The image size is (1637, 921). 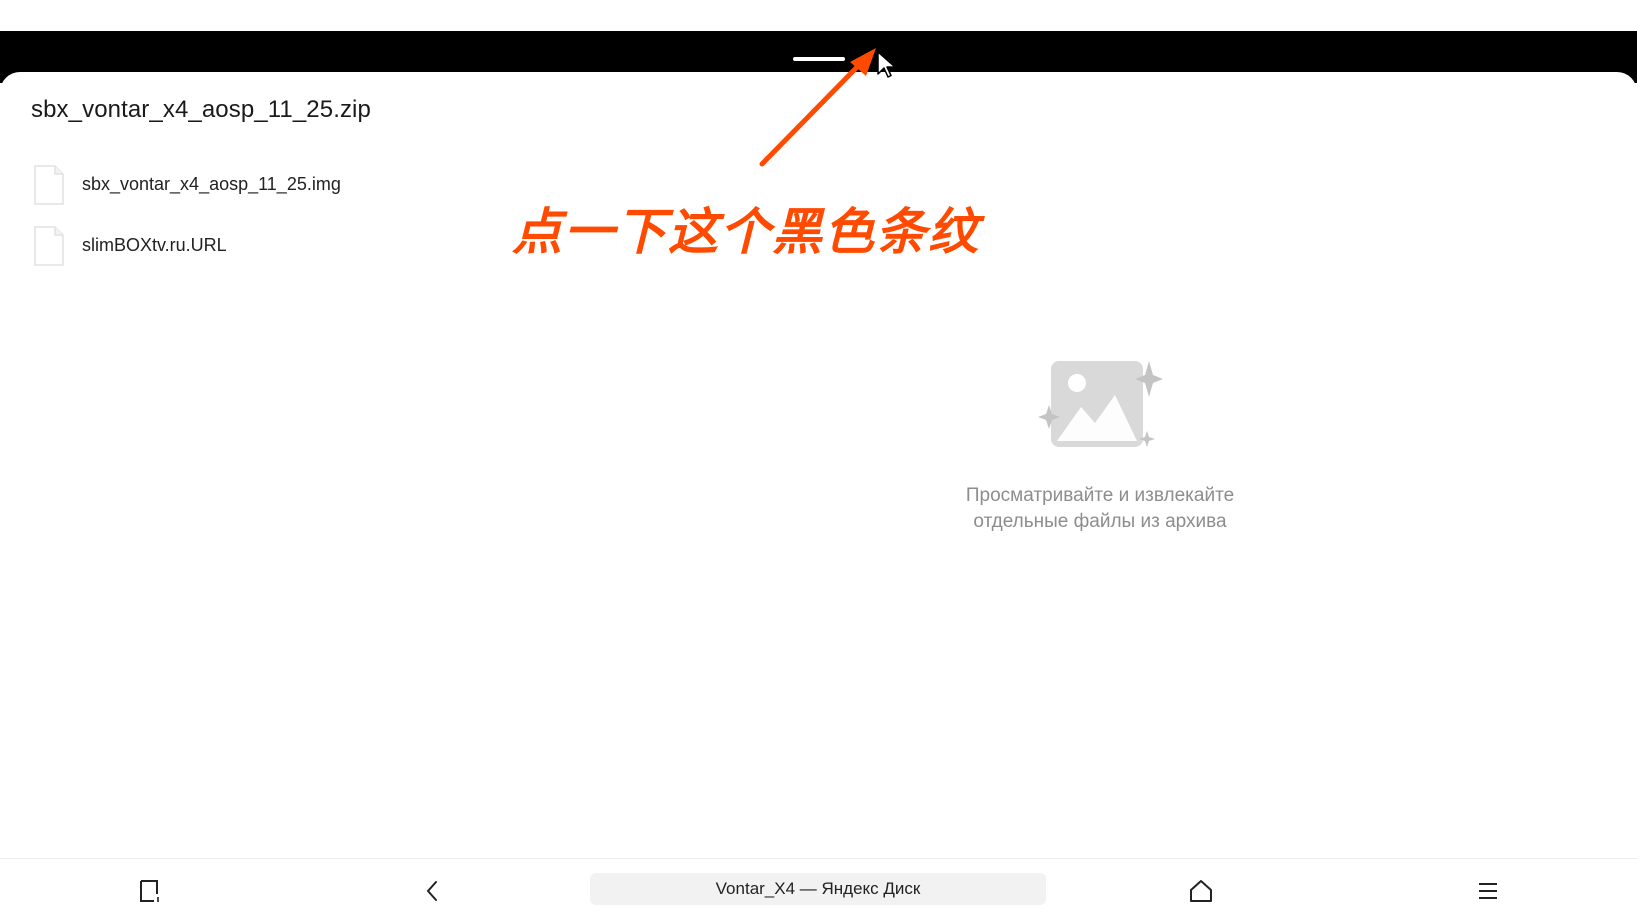 What do you see at coordinates (818, 15) in the screenshot?
I see `status-strip` at bounding box center [818, 15].